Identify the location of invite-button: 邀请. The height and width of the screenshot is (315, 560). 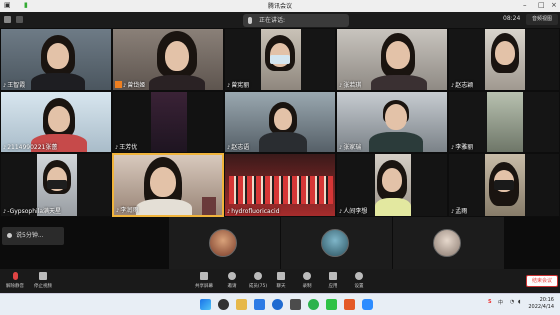
(232, 282).